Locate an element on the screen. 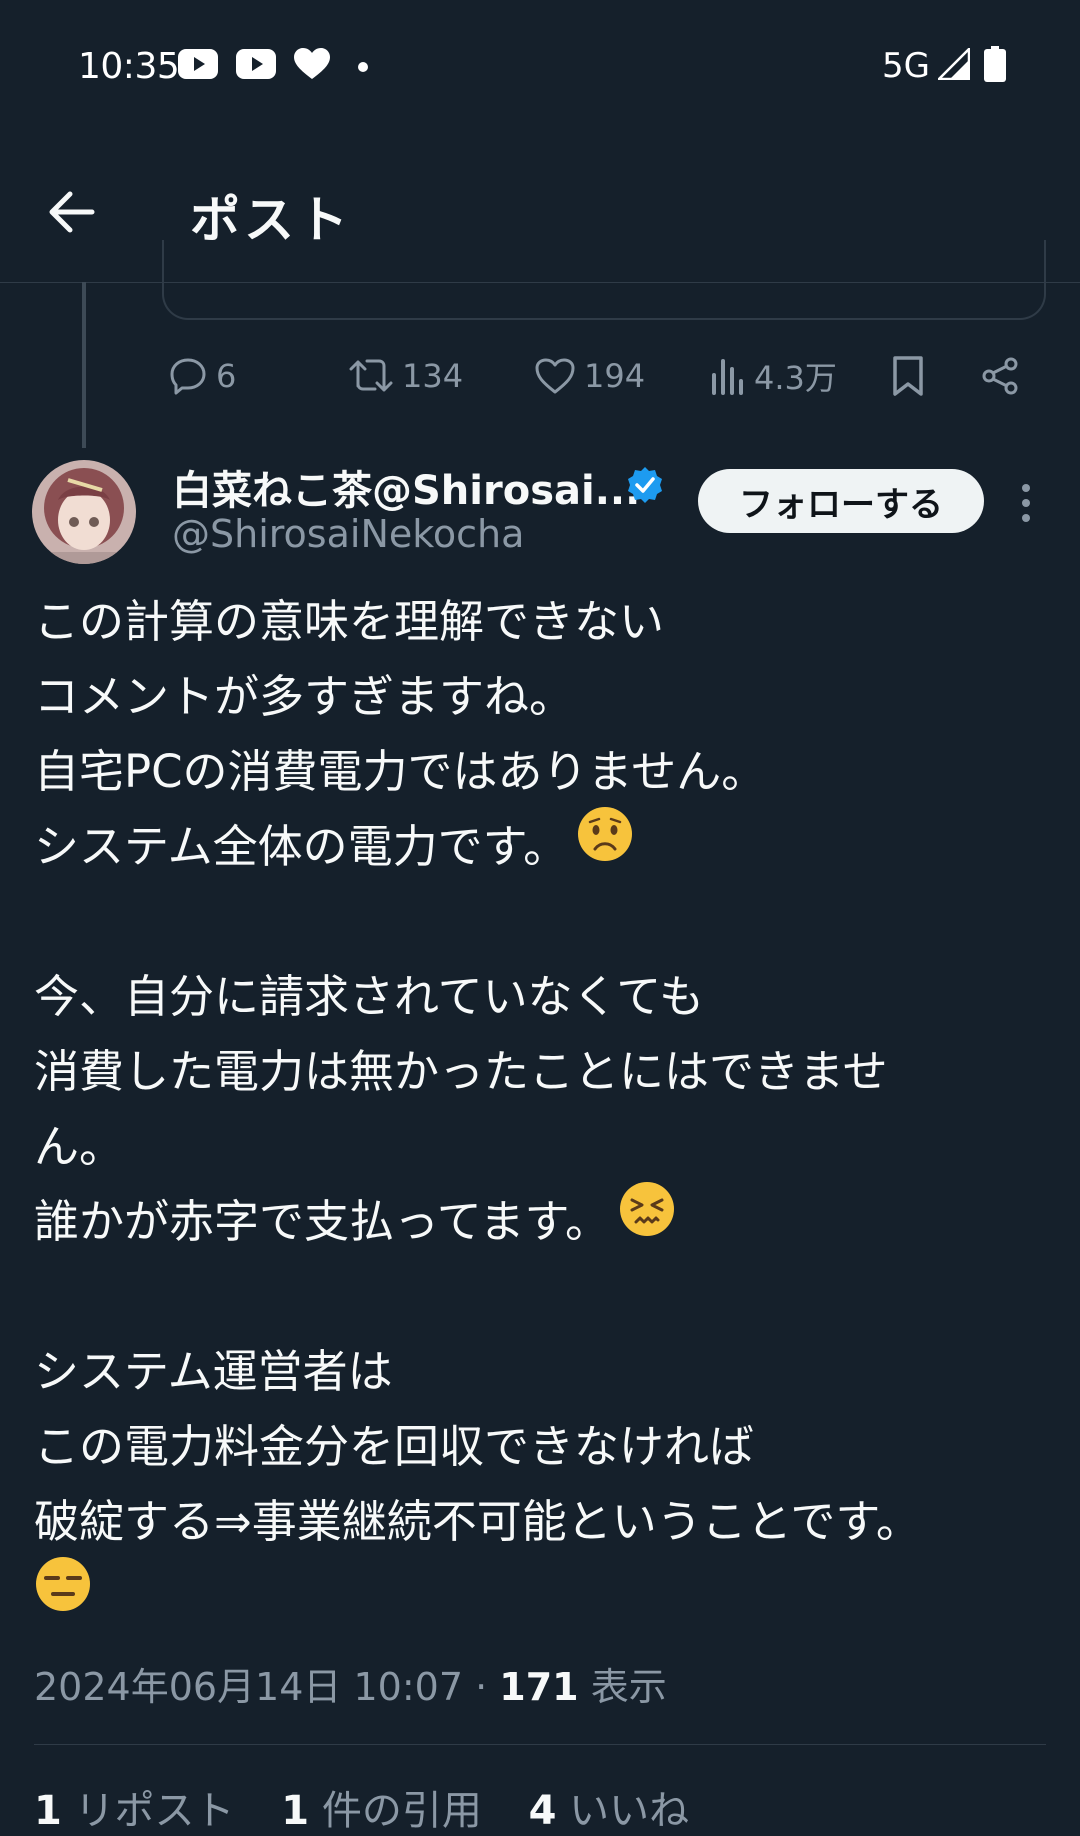 This screenshot has height=1836, width=1080. parent-post-action-bar: 6 134 194 4.3万 is located at coordinates (598, 376).